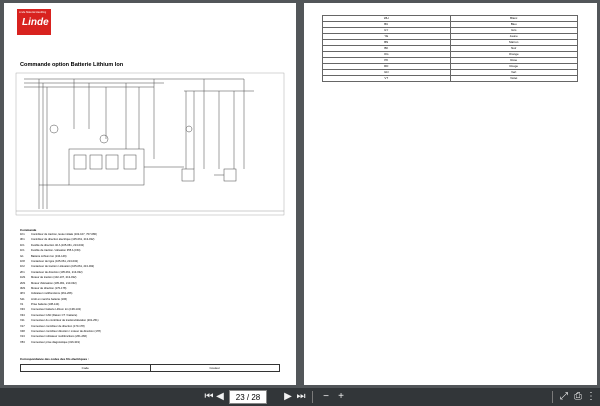  I want to click on fit-page-icon: ⤢, so click(564, 397).